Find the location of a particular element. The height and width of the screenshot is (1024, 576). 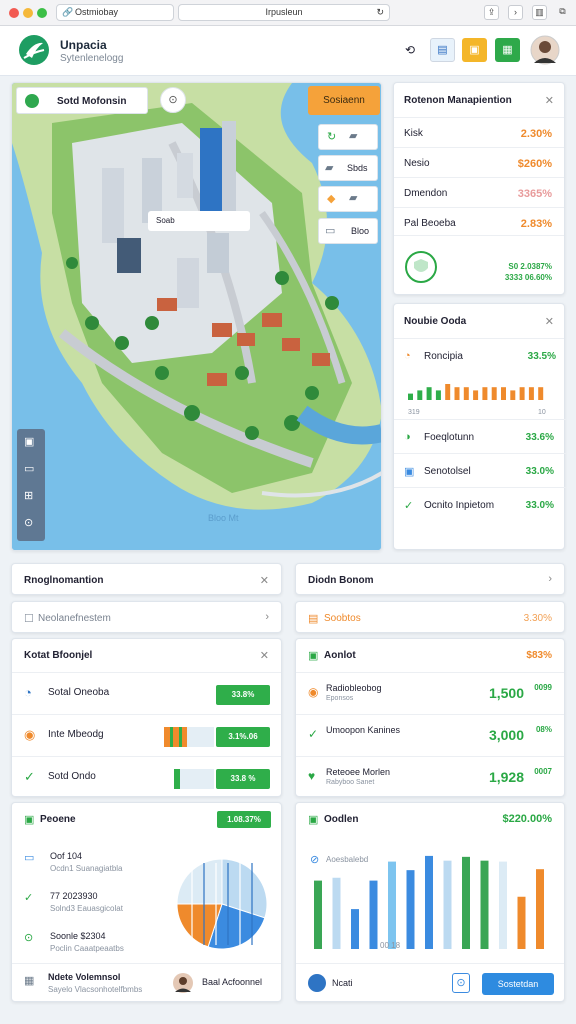

metric-value: $260% is located at coordinates (534, 164).